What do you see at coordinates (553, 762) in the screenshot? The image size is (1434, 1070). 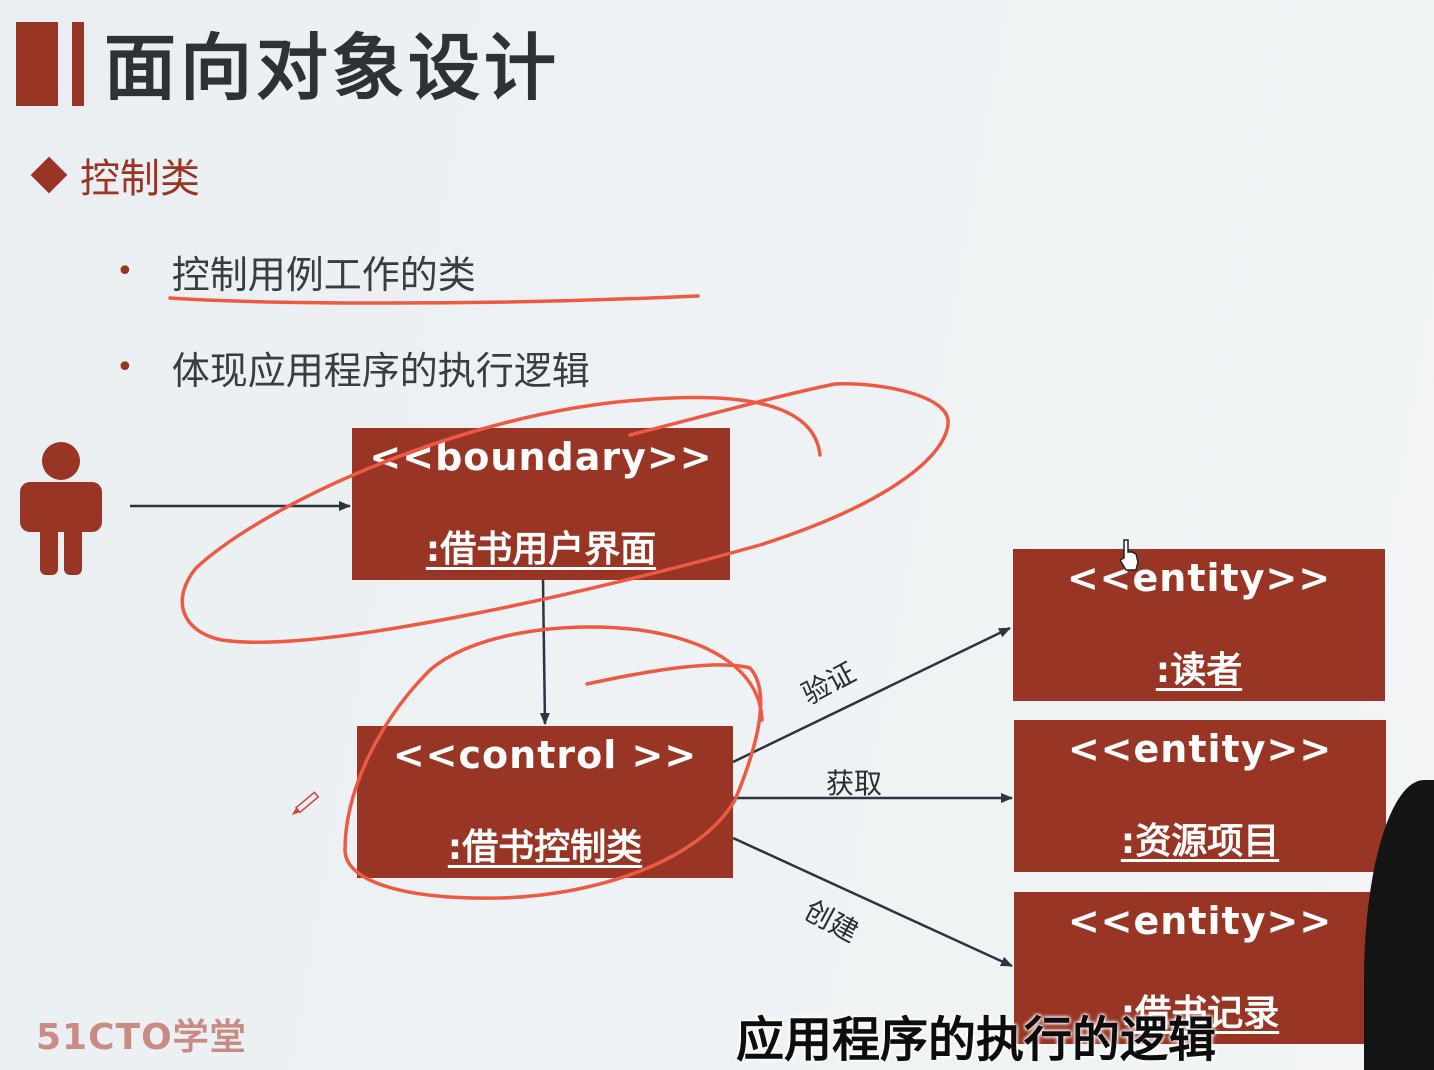 I see `control-circle-annotation` at bounding box center [553, 762].